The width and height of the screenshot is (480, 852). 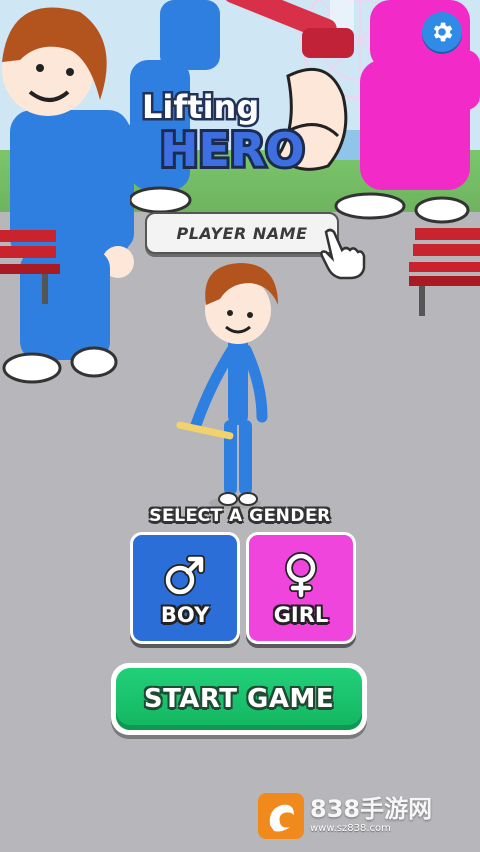 I want to click on watermark-brand: 838手游网, so click(x=371, y=809).